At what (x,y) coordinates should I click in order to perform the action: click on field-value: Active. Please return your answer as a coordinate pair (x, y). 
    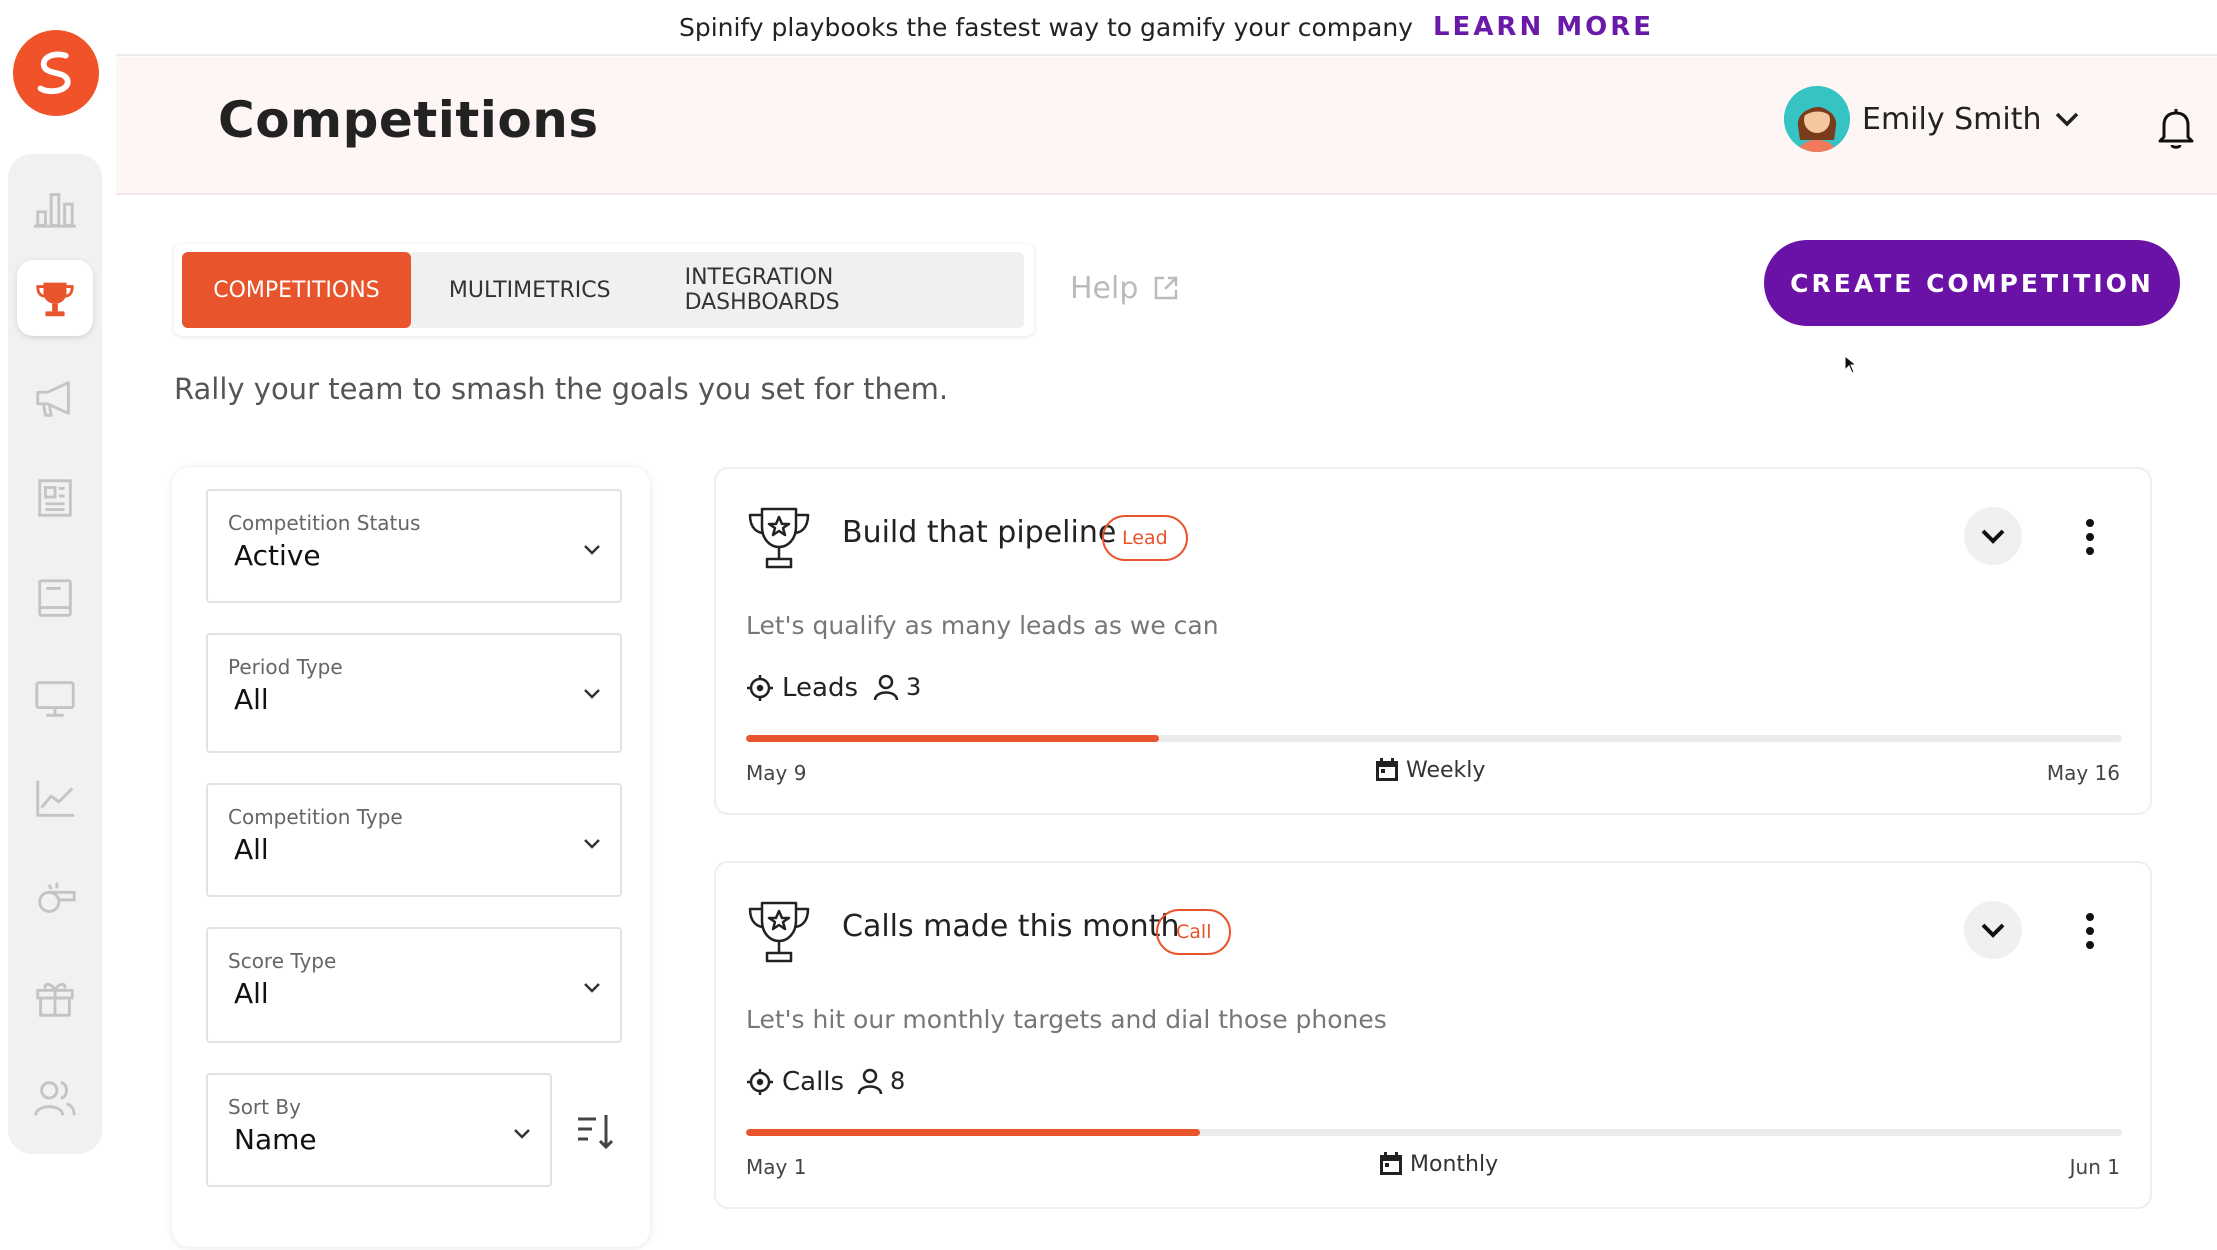
    Looking at the image, I should click on (277, 555).